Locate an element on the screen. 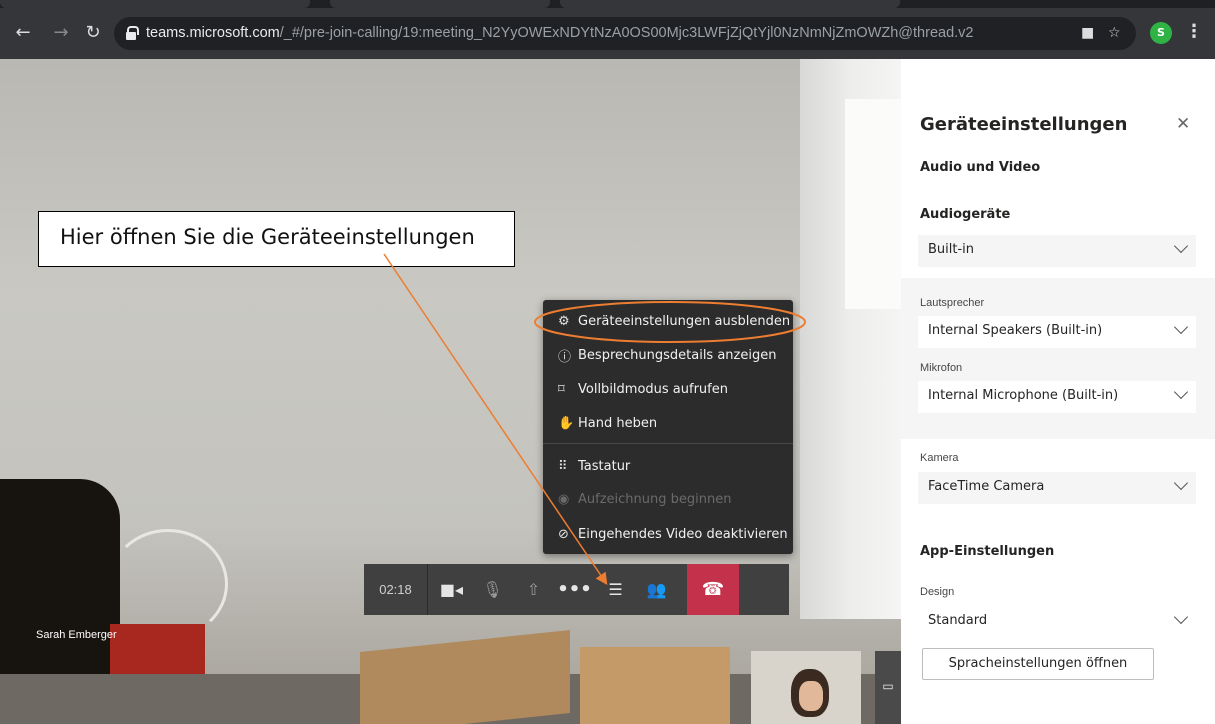  mic-toggle-button: 🎙 is located at coordinates (492, 589).